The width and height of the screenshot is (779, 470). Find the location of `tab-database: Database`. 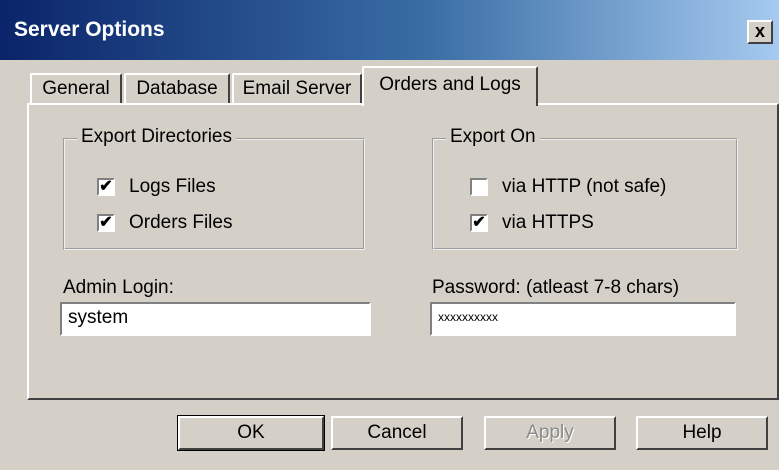

tab-database: Database is located at coordinates (177, 88).